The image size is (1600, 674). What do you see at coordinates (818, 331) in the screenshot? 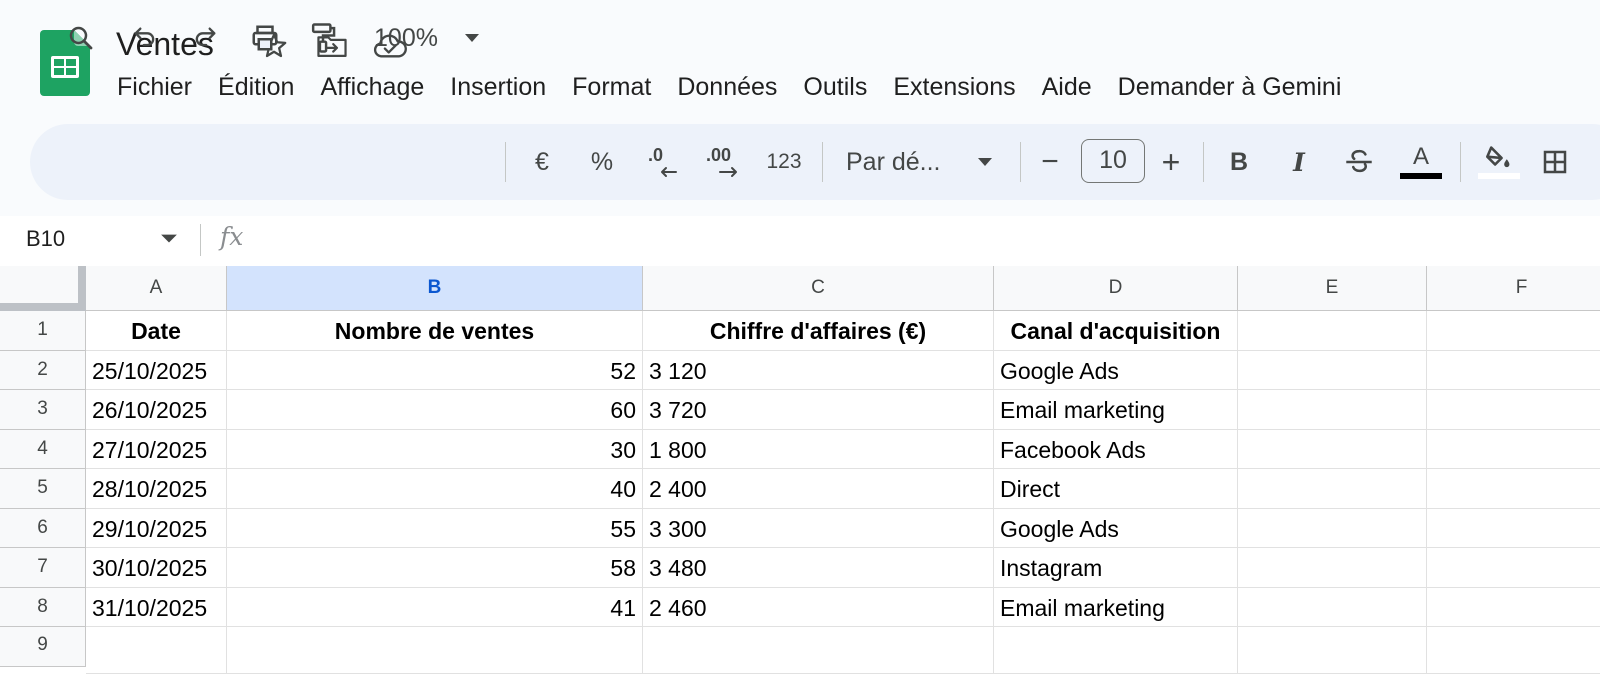
I see `cell-c1: Chiffre d'affaires (€)` at bounding box center [818, 331].